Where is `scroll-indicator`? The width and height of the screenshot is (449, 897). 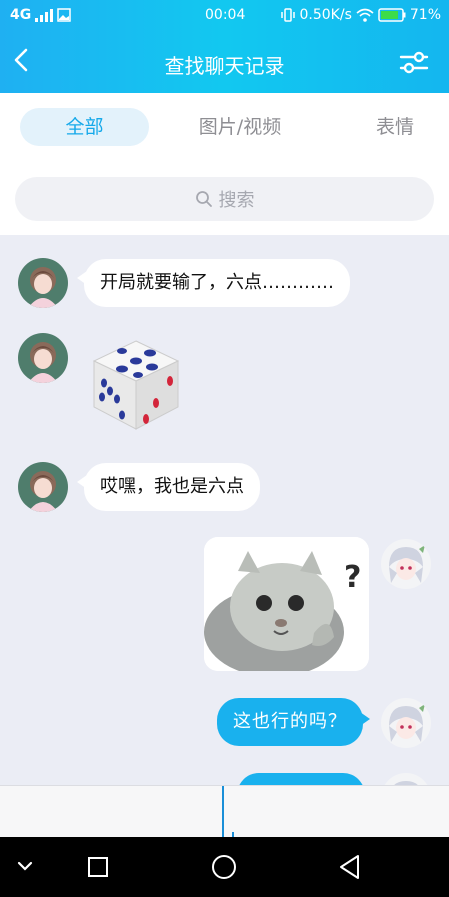
scroll-indicator is located at coordinates (223, 812).